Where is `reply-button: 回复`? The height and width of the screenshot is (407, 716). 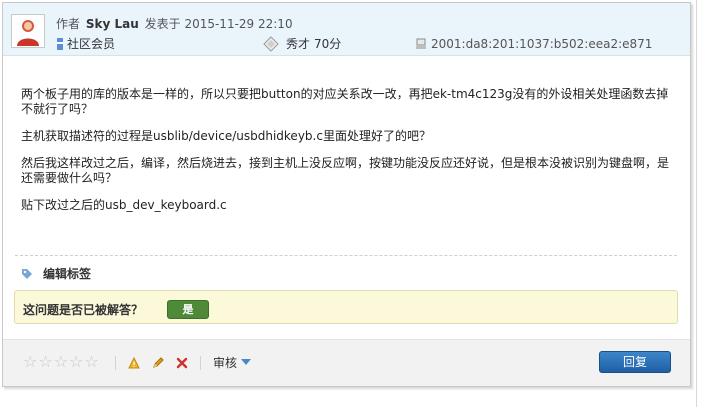 reply-button: 回复 is located at coordinates (635, 362).